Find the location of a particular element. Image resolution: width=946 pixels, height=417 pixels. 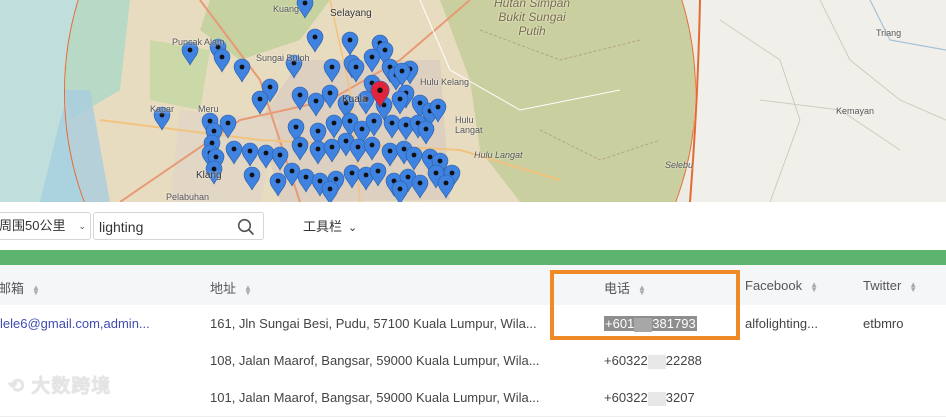

status-bar is located at coordinates (473, 257).